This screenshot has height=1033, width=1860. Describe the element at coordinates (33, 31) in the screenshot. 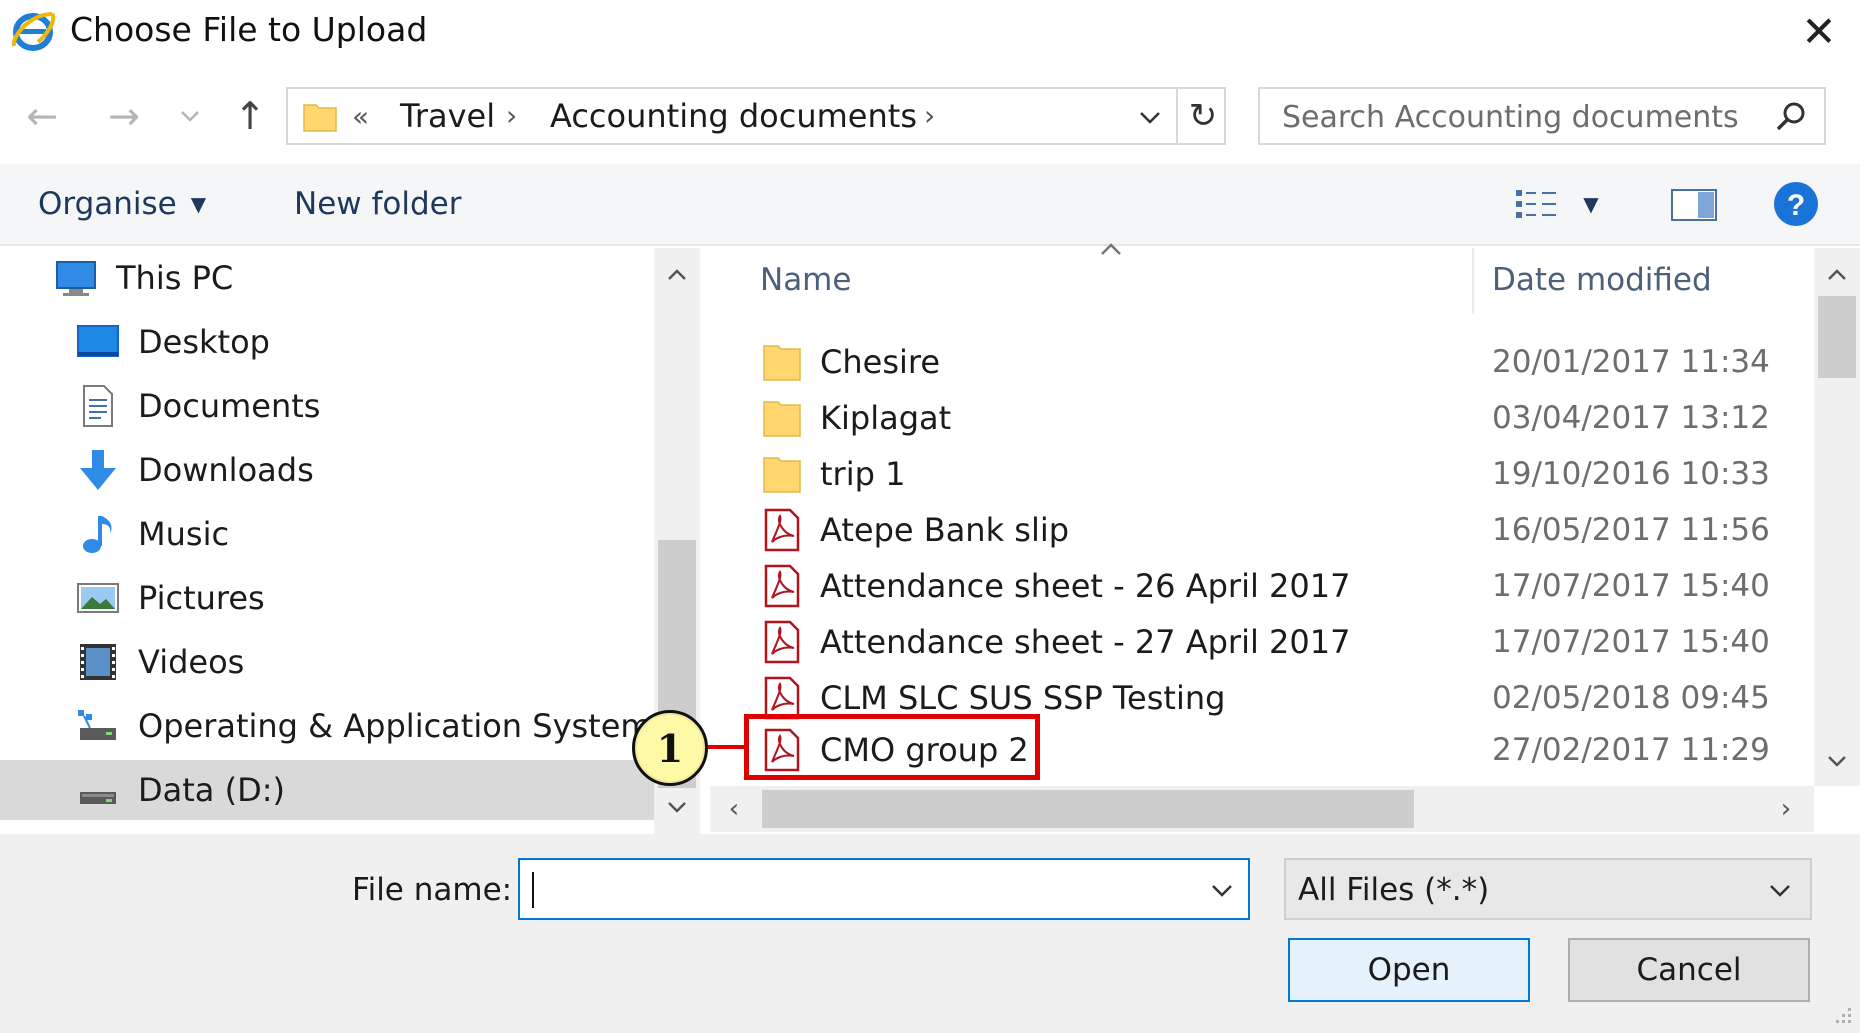

I see `internet-explorer-icon` at that location.